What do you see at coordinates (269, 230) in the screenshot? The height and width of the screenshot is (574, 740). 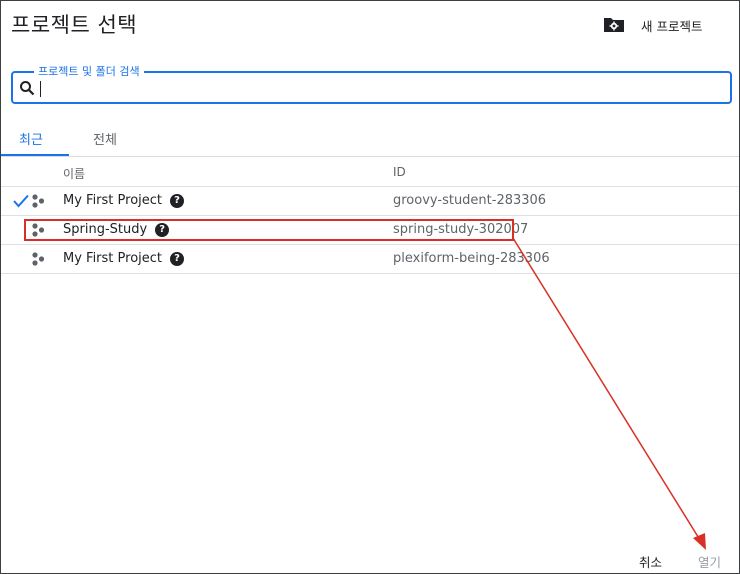 I see `annotation-highlight-box` at bounding box center [269, 230].